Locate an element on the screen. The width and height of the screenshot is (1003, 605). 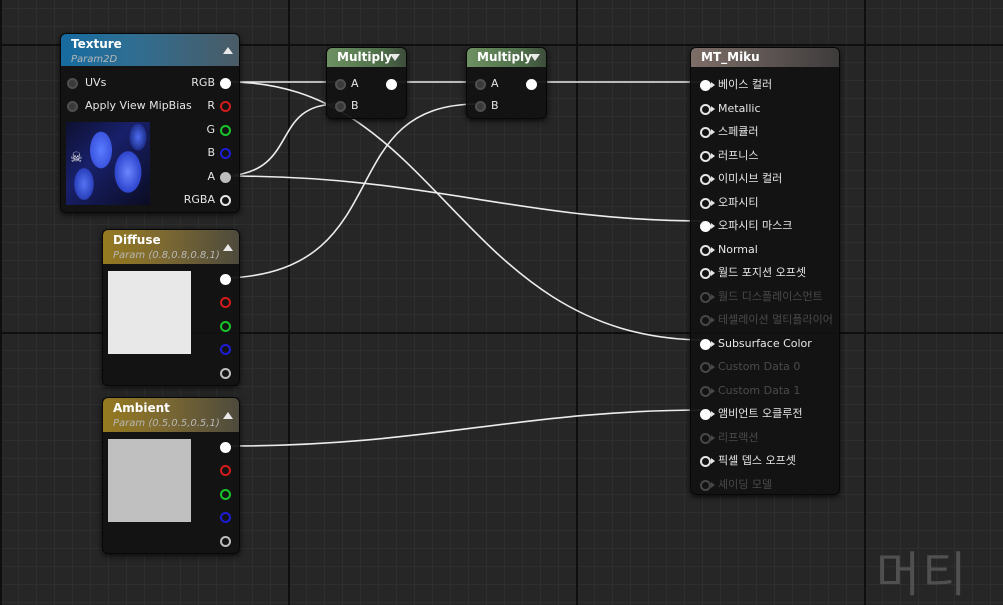
pixel-depth-offset-label: 픽셀 뎁스 오프셋 is located at coordinates (757, 460).